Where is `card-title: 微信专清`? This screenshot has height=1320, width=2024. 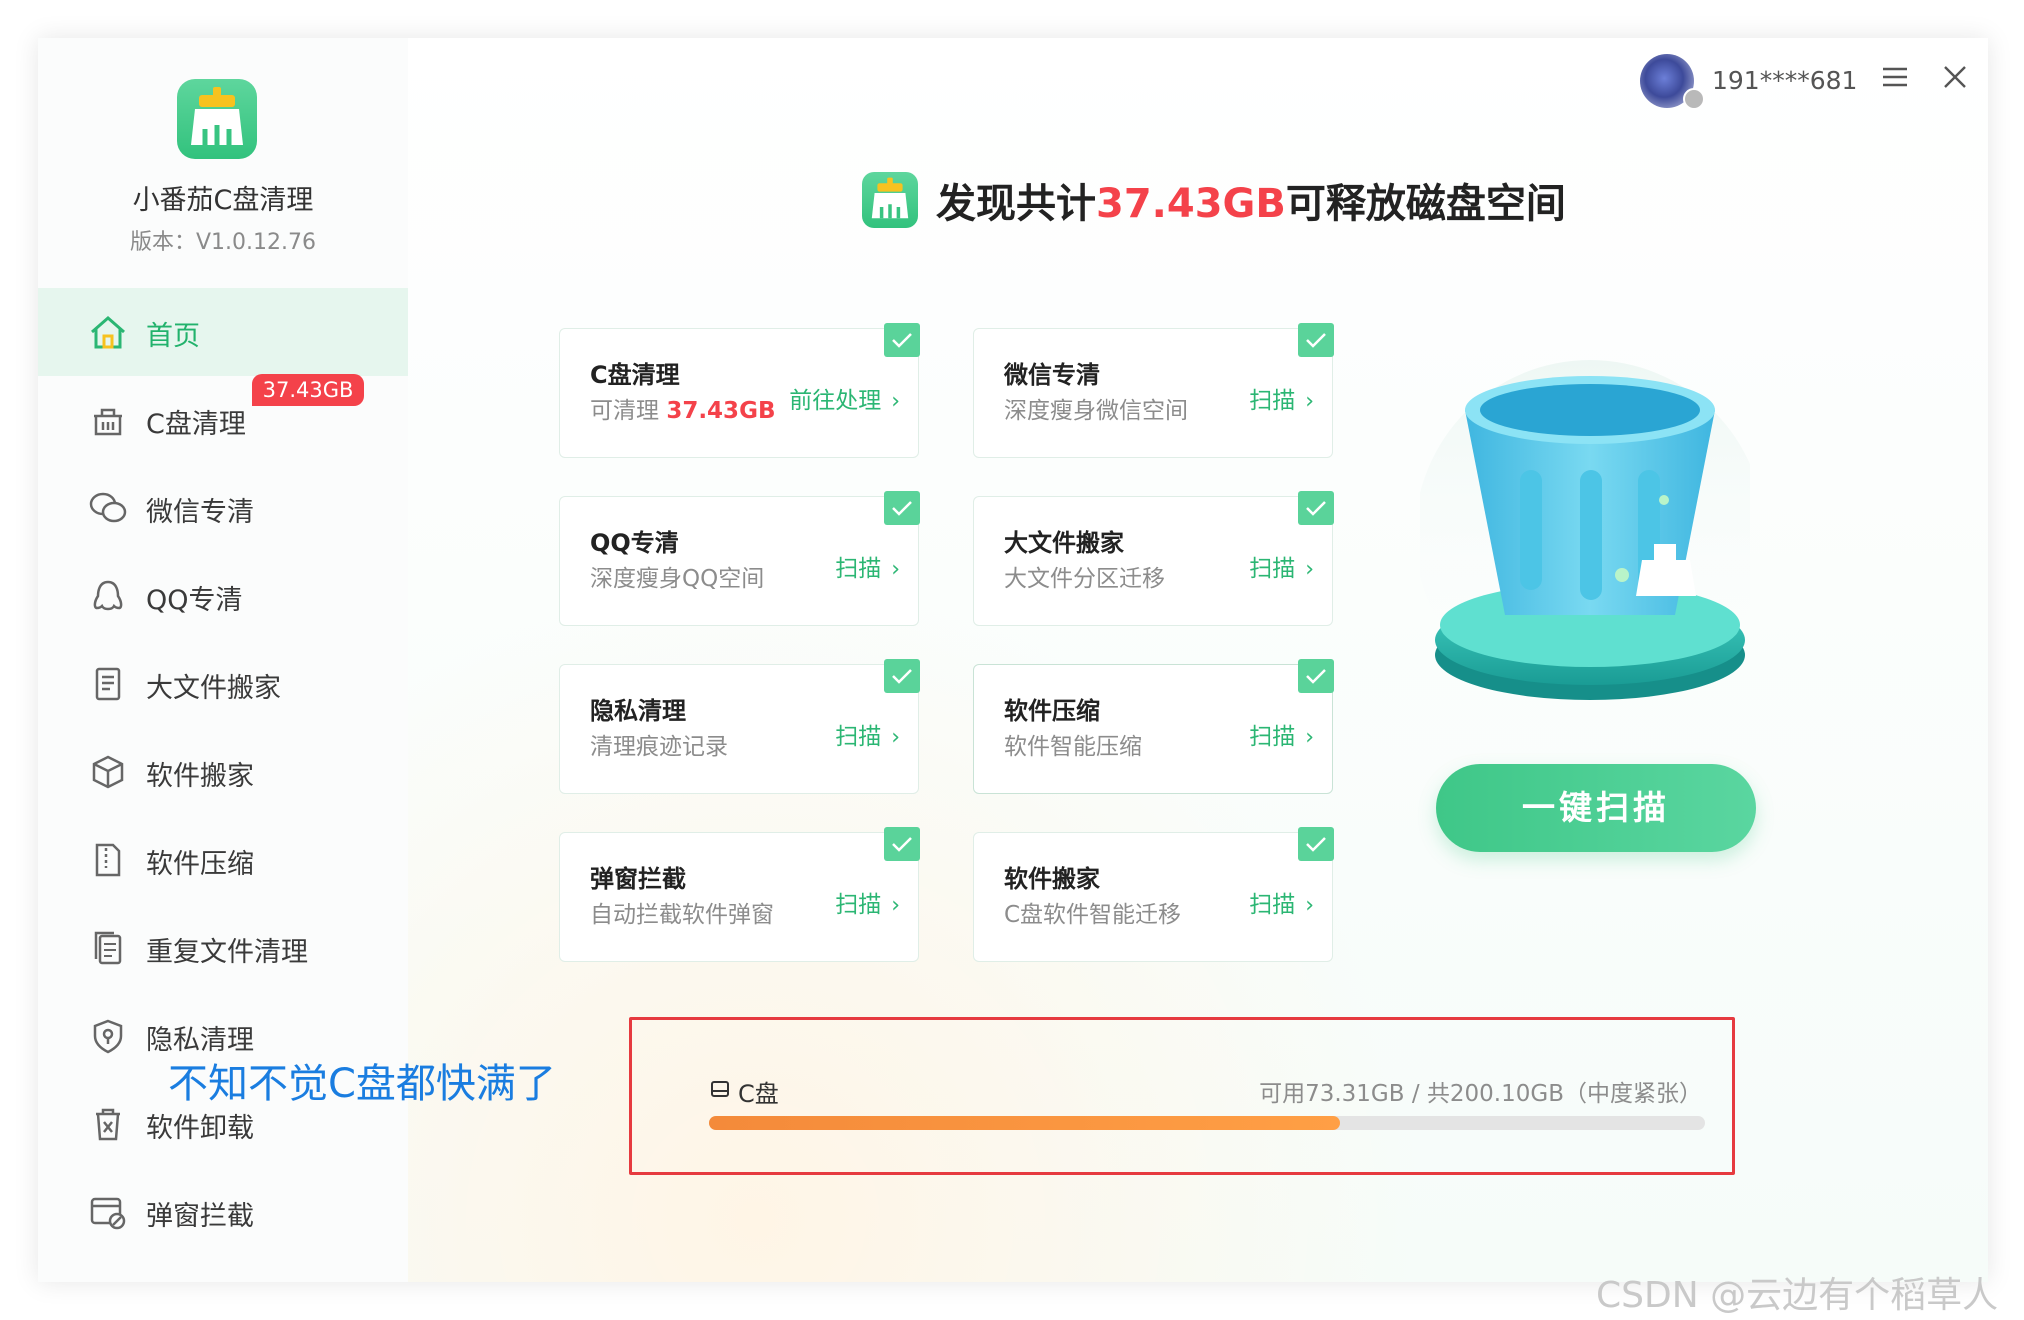
card-title: 微信专清 is located at coordinates (1052, 375).